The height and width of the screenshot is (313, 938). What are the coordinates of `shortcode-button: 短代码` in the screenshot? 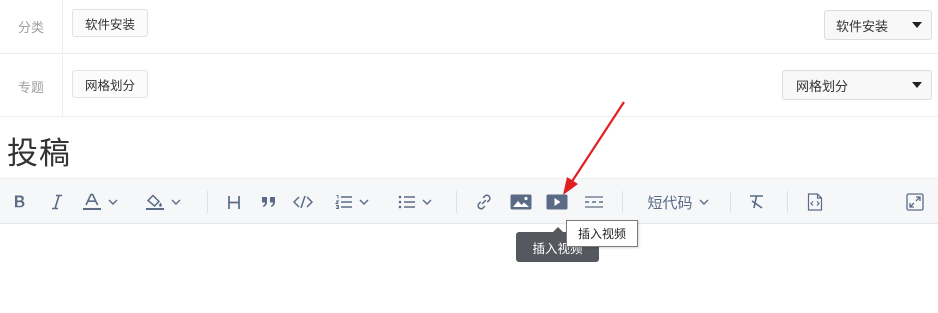 It's located at (678, 202).